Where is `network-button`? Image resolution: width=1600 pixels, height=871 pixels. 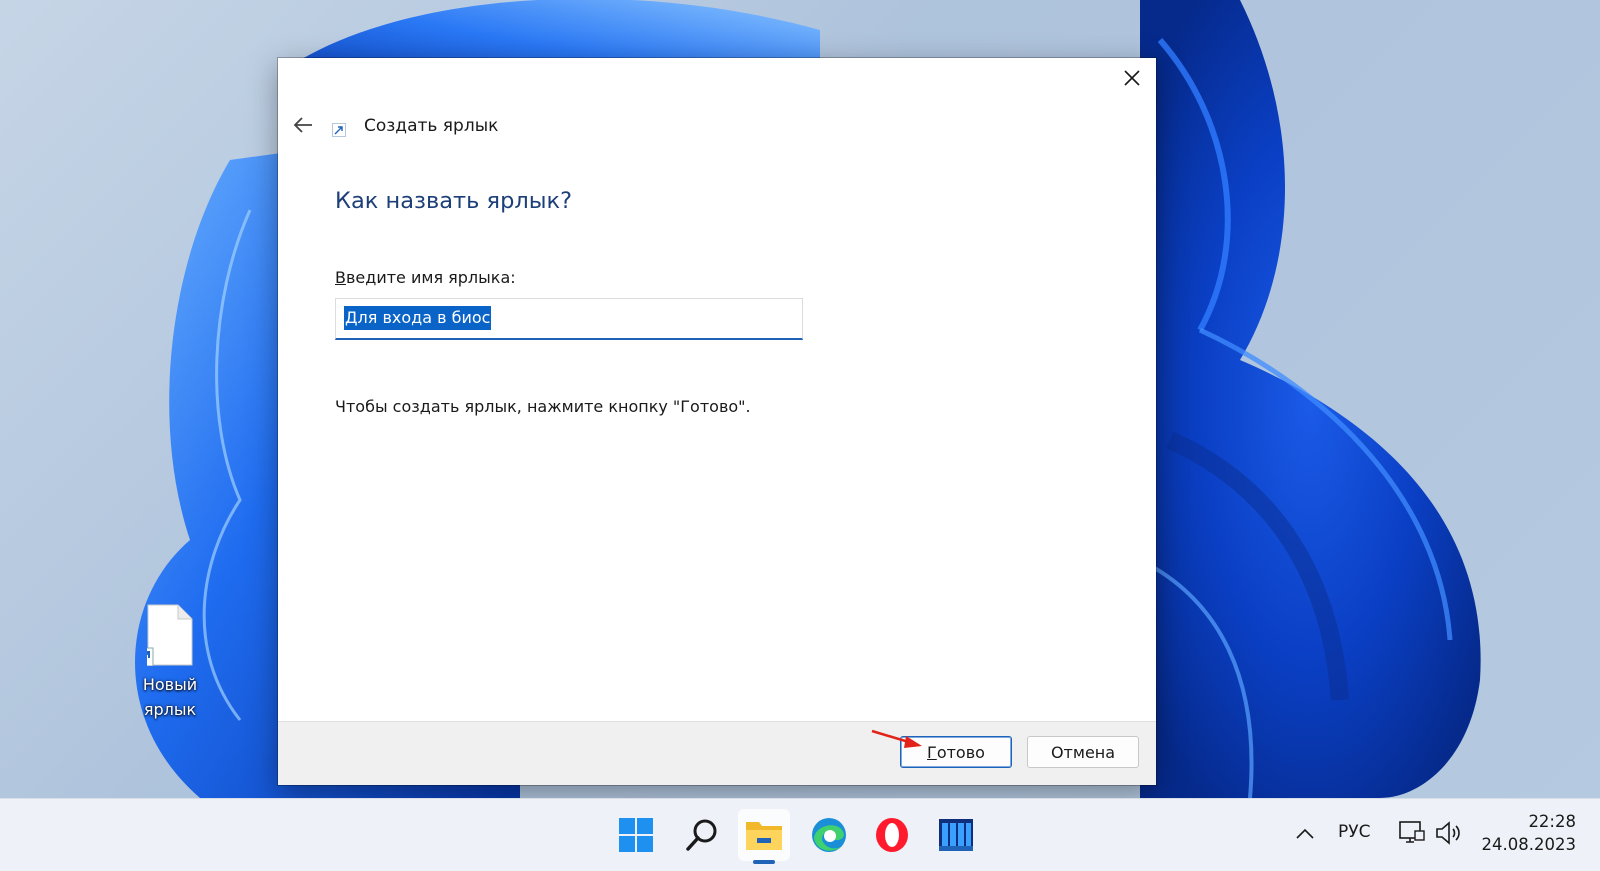 network-button is located at coordinates (1412, 833).